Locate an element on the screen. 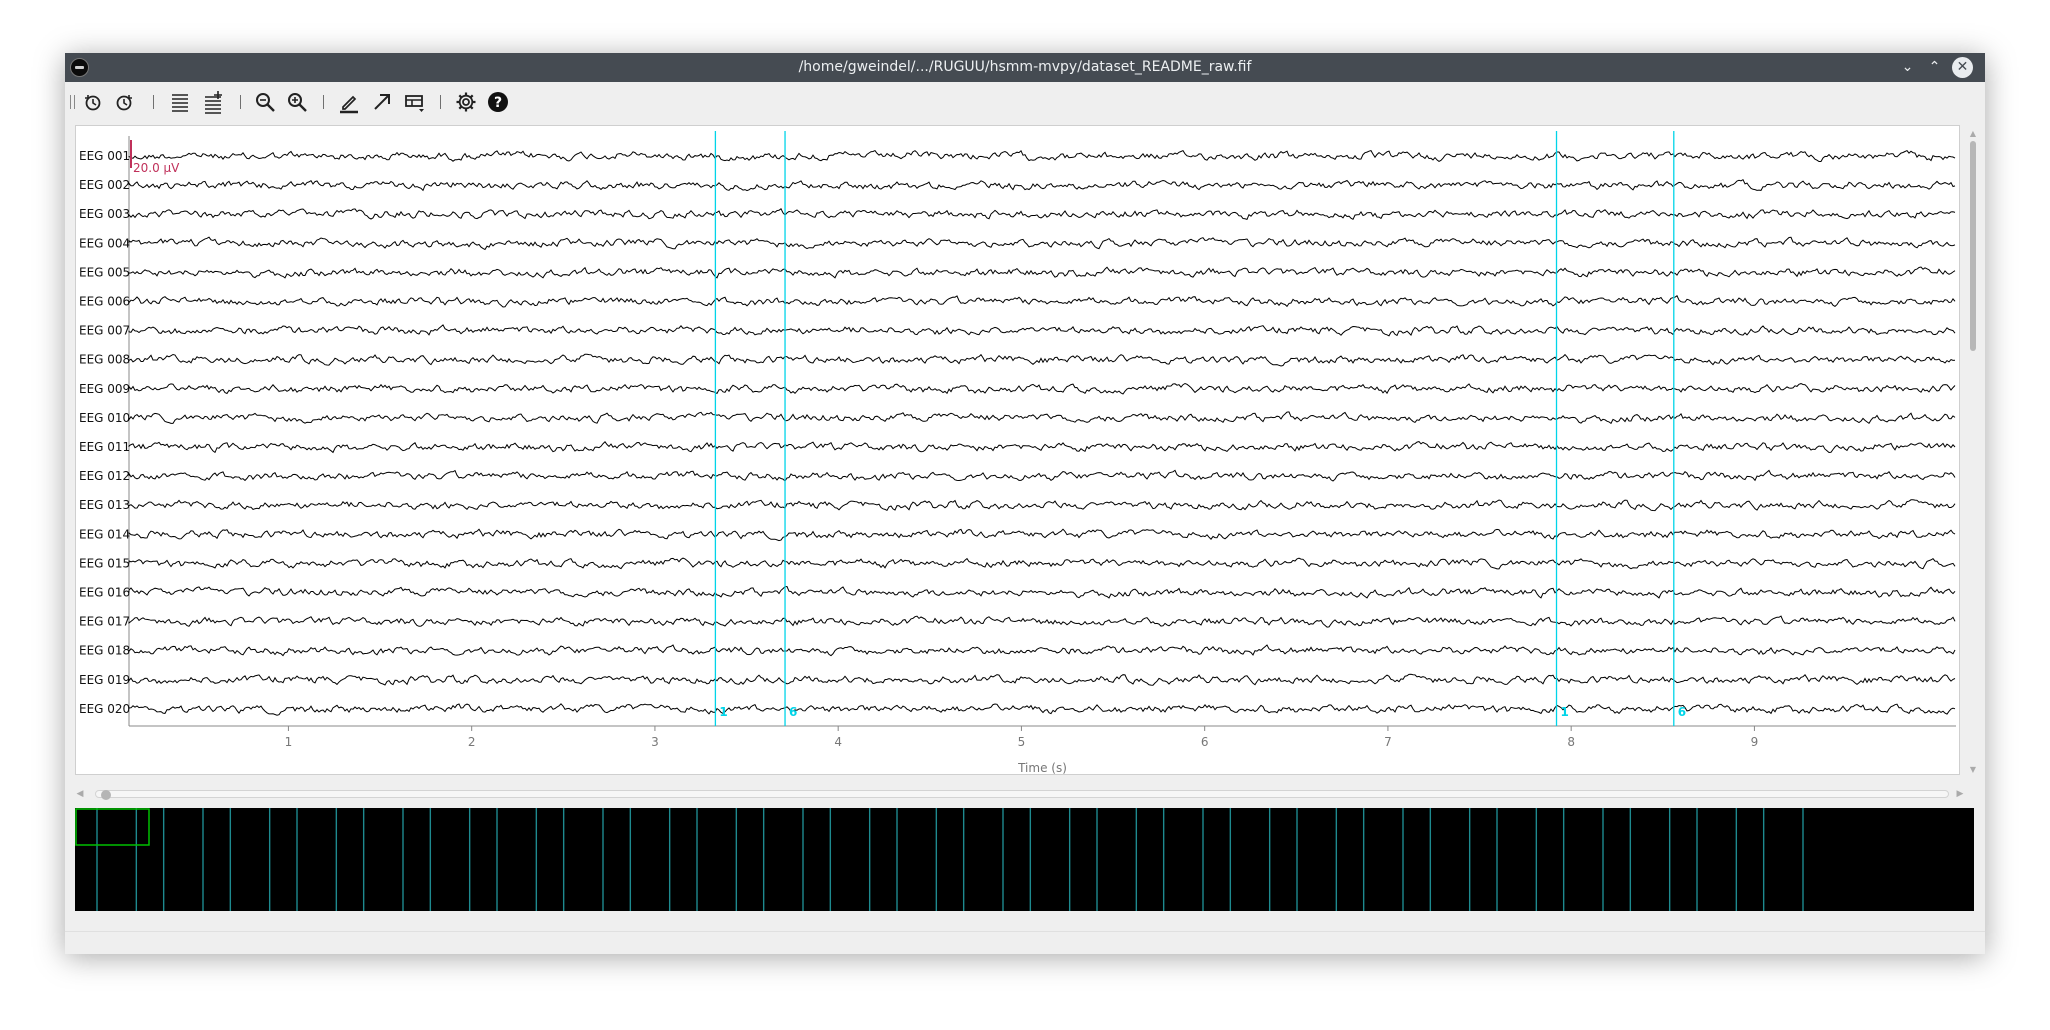  horizontal-scrollbar: ◀ ▶ is located at coordinates (1025, 794).